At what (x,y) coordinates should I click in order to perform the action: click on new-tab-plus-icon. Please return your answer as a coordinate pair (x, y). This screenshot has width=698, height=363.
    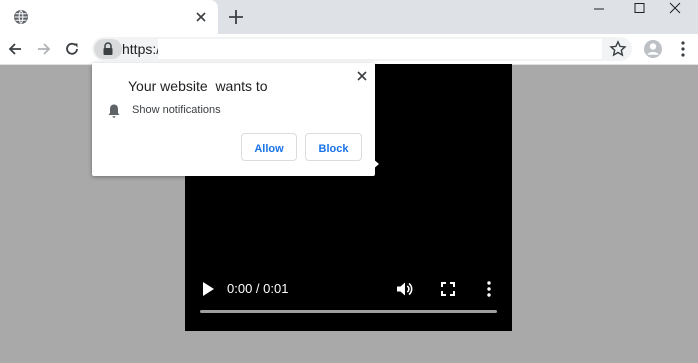
    Looking at the image, I should click on (236, 17).